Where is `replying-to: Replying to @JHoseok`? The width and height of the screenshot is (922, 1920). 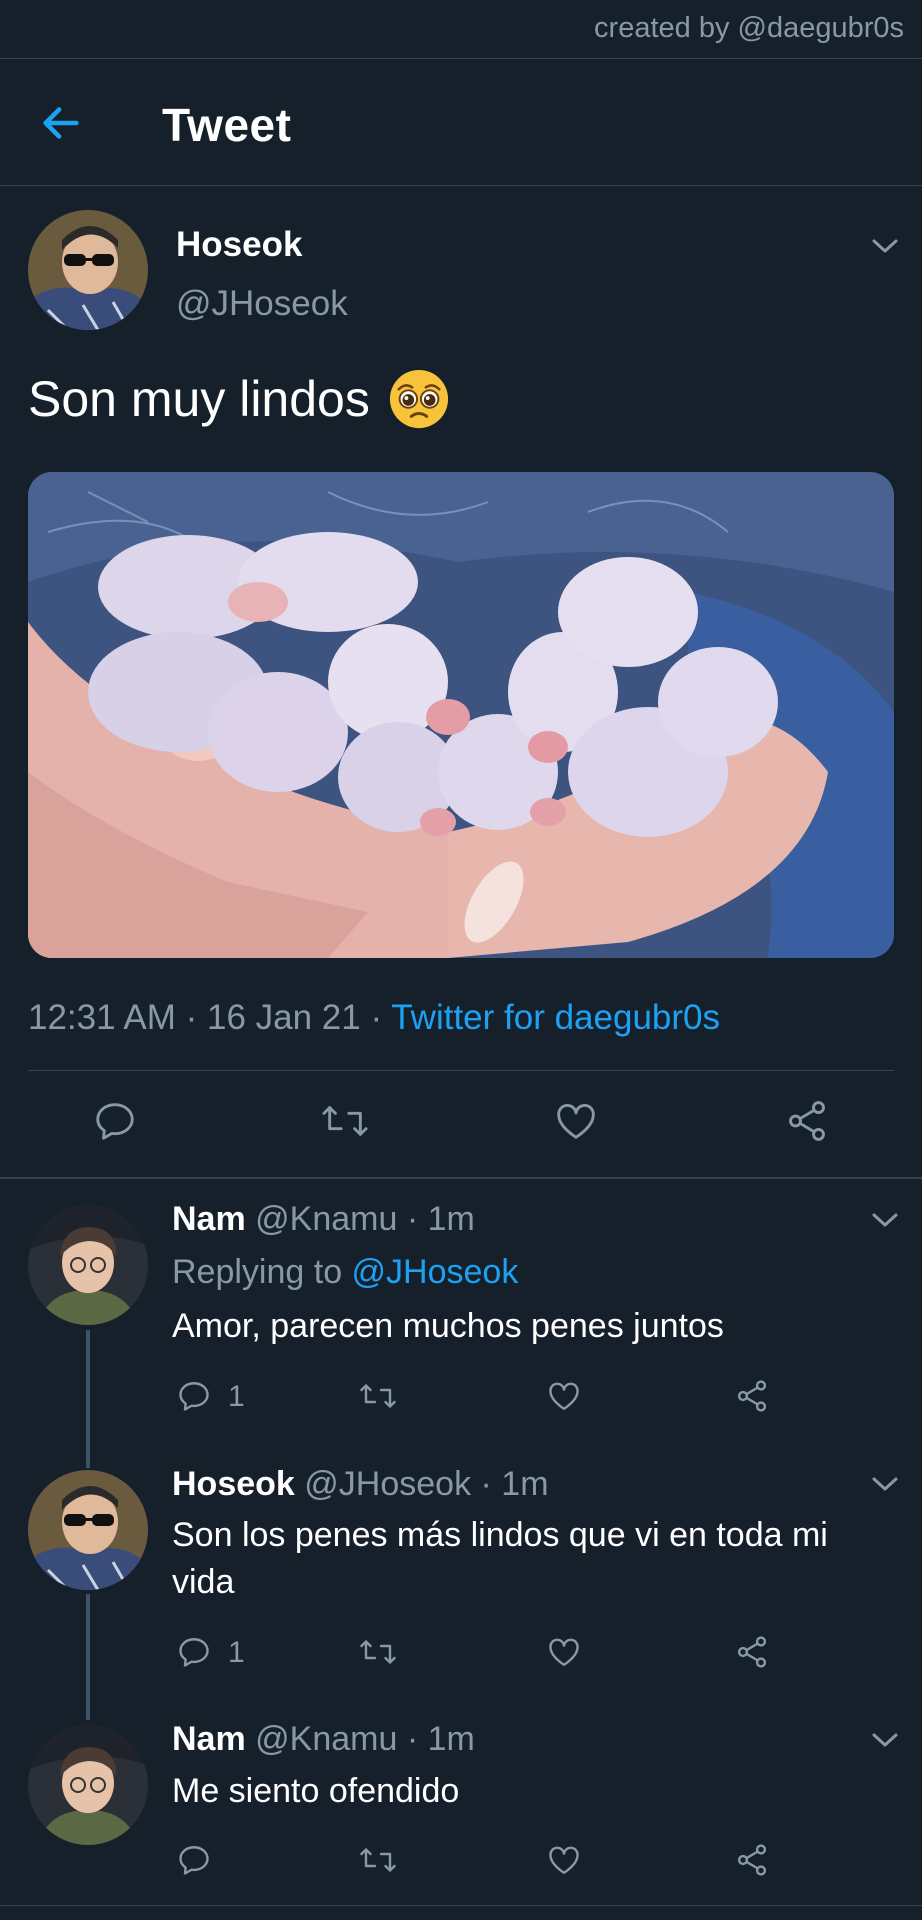
replying-to: Replying to @JHoseok is located at coordinates (345, 1272).